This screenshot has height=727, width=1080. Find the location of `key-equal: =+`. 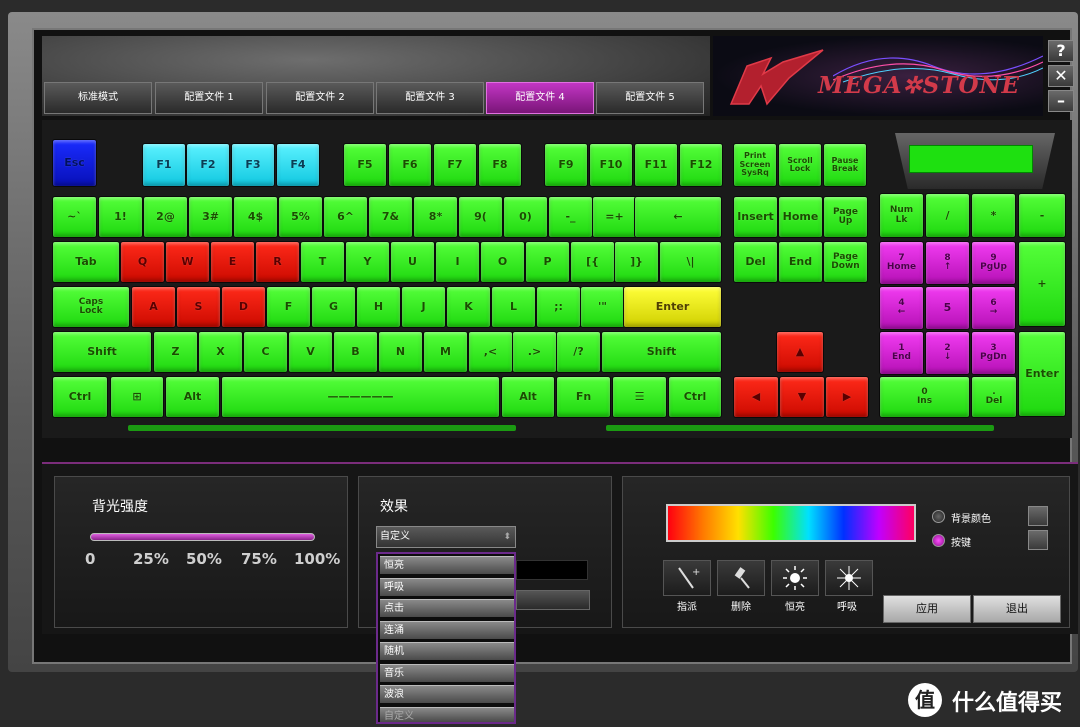

key-equal: =+ is located at coordinates (614, 217).